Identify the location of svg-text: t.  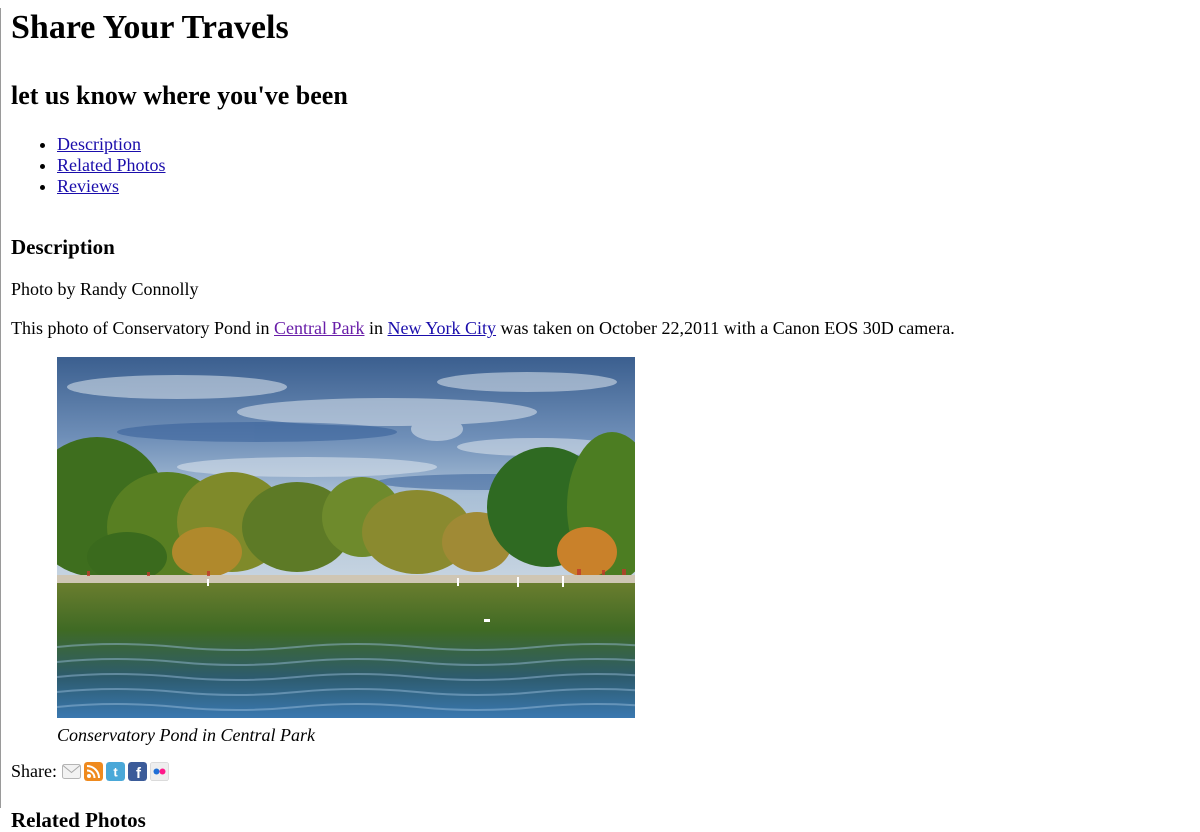
(115, 771).